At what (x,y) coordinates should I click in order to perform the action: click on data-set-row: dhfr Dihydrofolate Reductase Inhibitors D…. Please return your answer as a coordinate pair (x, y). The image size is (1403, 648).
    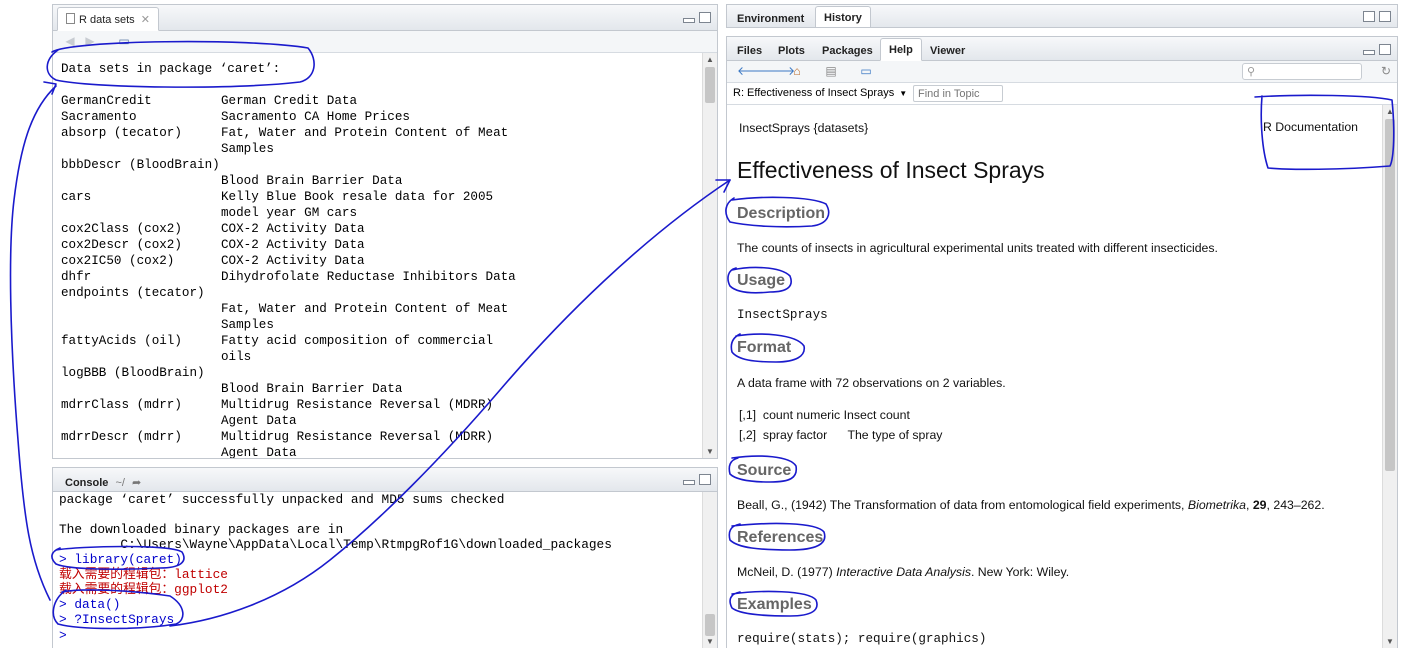
    Looking at the image, I should click on (288, 277).